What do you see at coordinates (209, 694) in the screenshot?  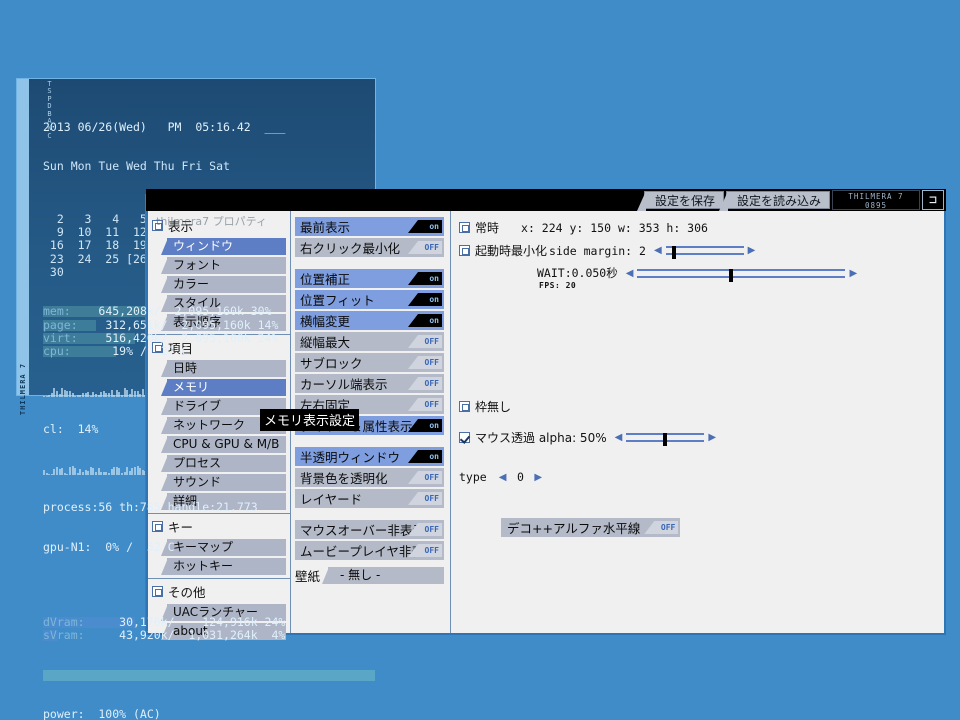 I see `monitor-power-row: power: 100% (AC)` at bounding box center [209, 694].